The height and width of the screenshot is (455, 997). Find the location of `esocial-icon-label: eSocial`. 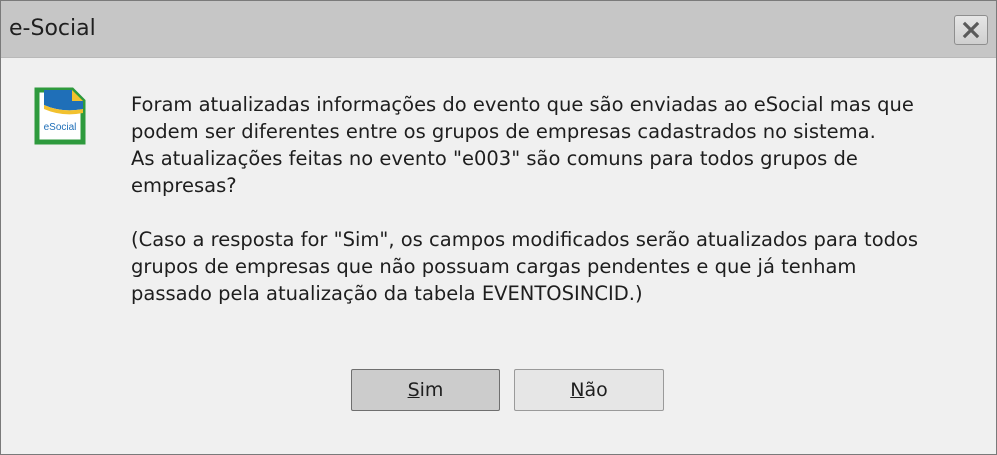

esocial-icon-label: eSocial is located at coordinates (60, 127).